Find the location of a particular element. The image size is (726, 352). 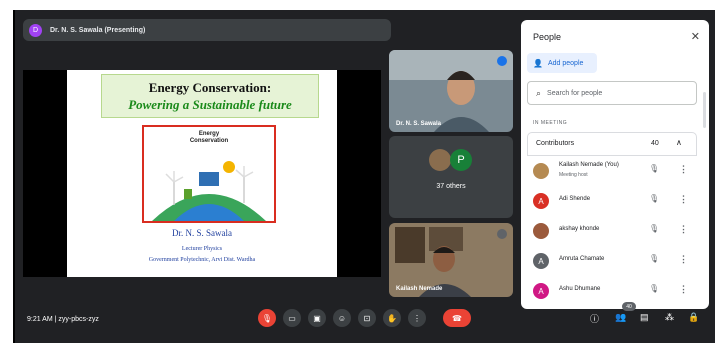

presenting-label: Dr. N. S. Sawala (Presenting) is located at coordinates (98, 30).